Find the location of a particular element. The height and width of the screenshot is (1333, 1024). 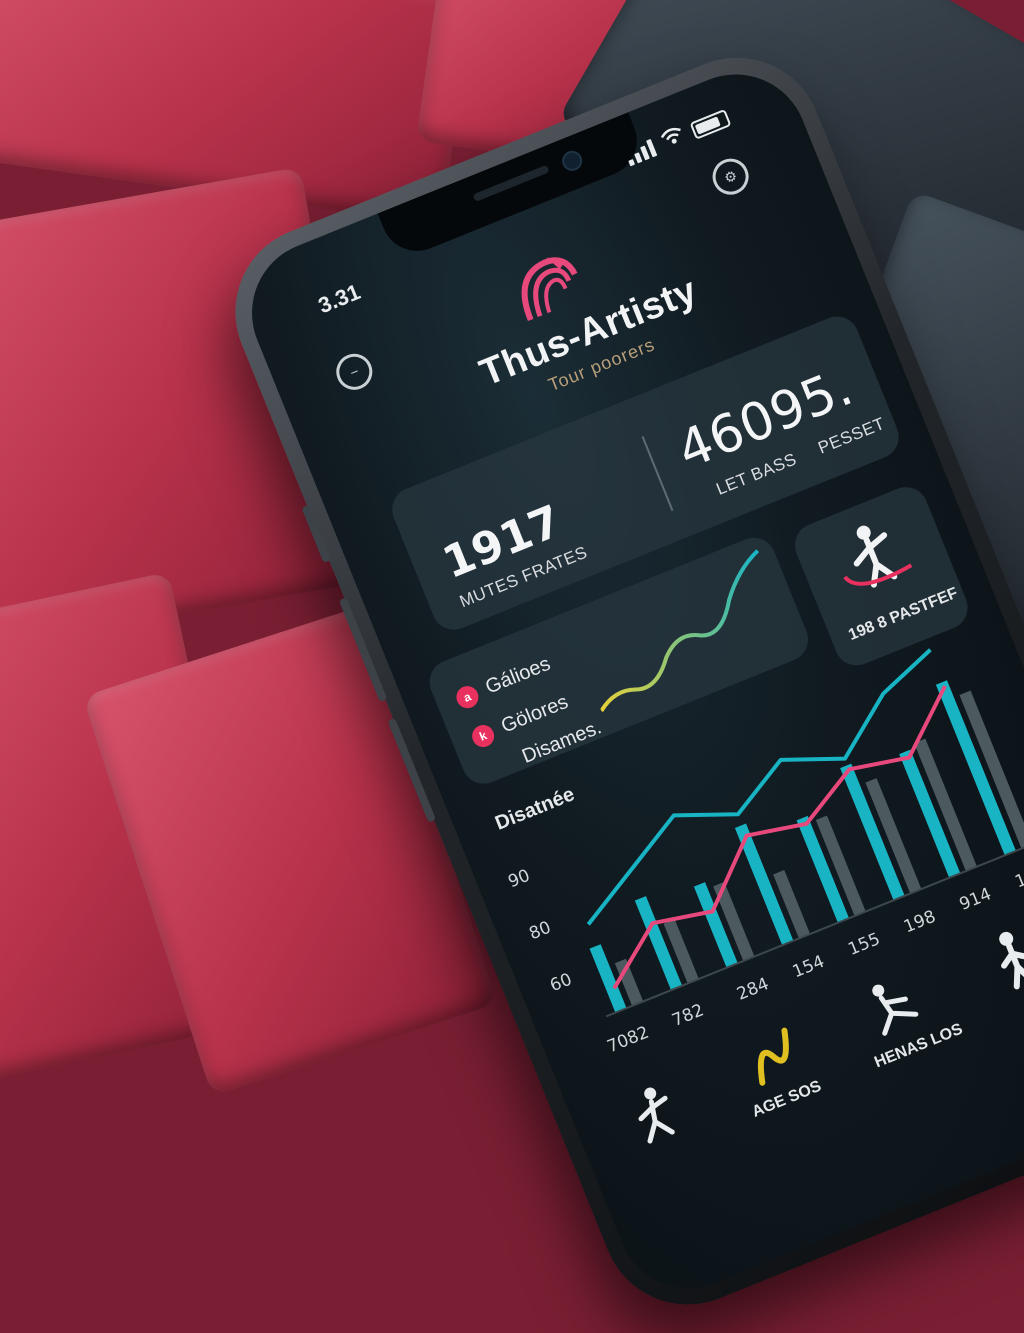

x-tick: 198 is located at coordinates (920, 922).